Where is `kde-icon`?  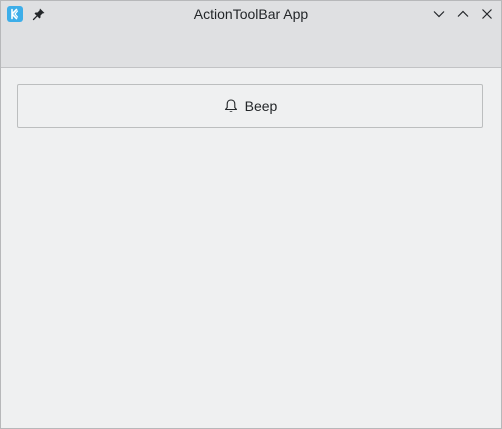
kde-icon is located at coordinates (15, 14).